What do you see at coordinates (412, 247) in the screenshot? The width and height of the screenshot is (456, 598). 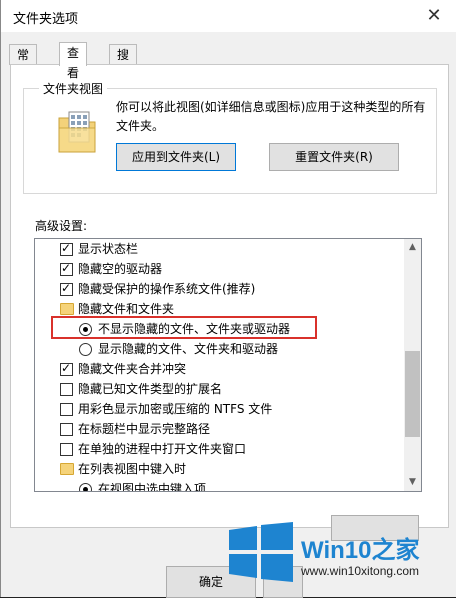 I see `scroll-up-icon: ▲` at bounding box center [412, 247].